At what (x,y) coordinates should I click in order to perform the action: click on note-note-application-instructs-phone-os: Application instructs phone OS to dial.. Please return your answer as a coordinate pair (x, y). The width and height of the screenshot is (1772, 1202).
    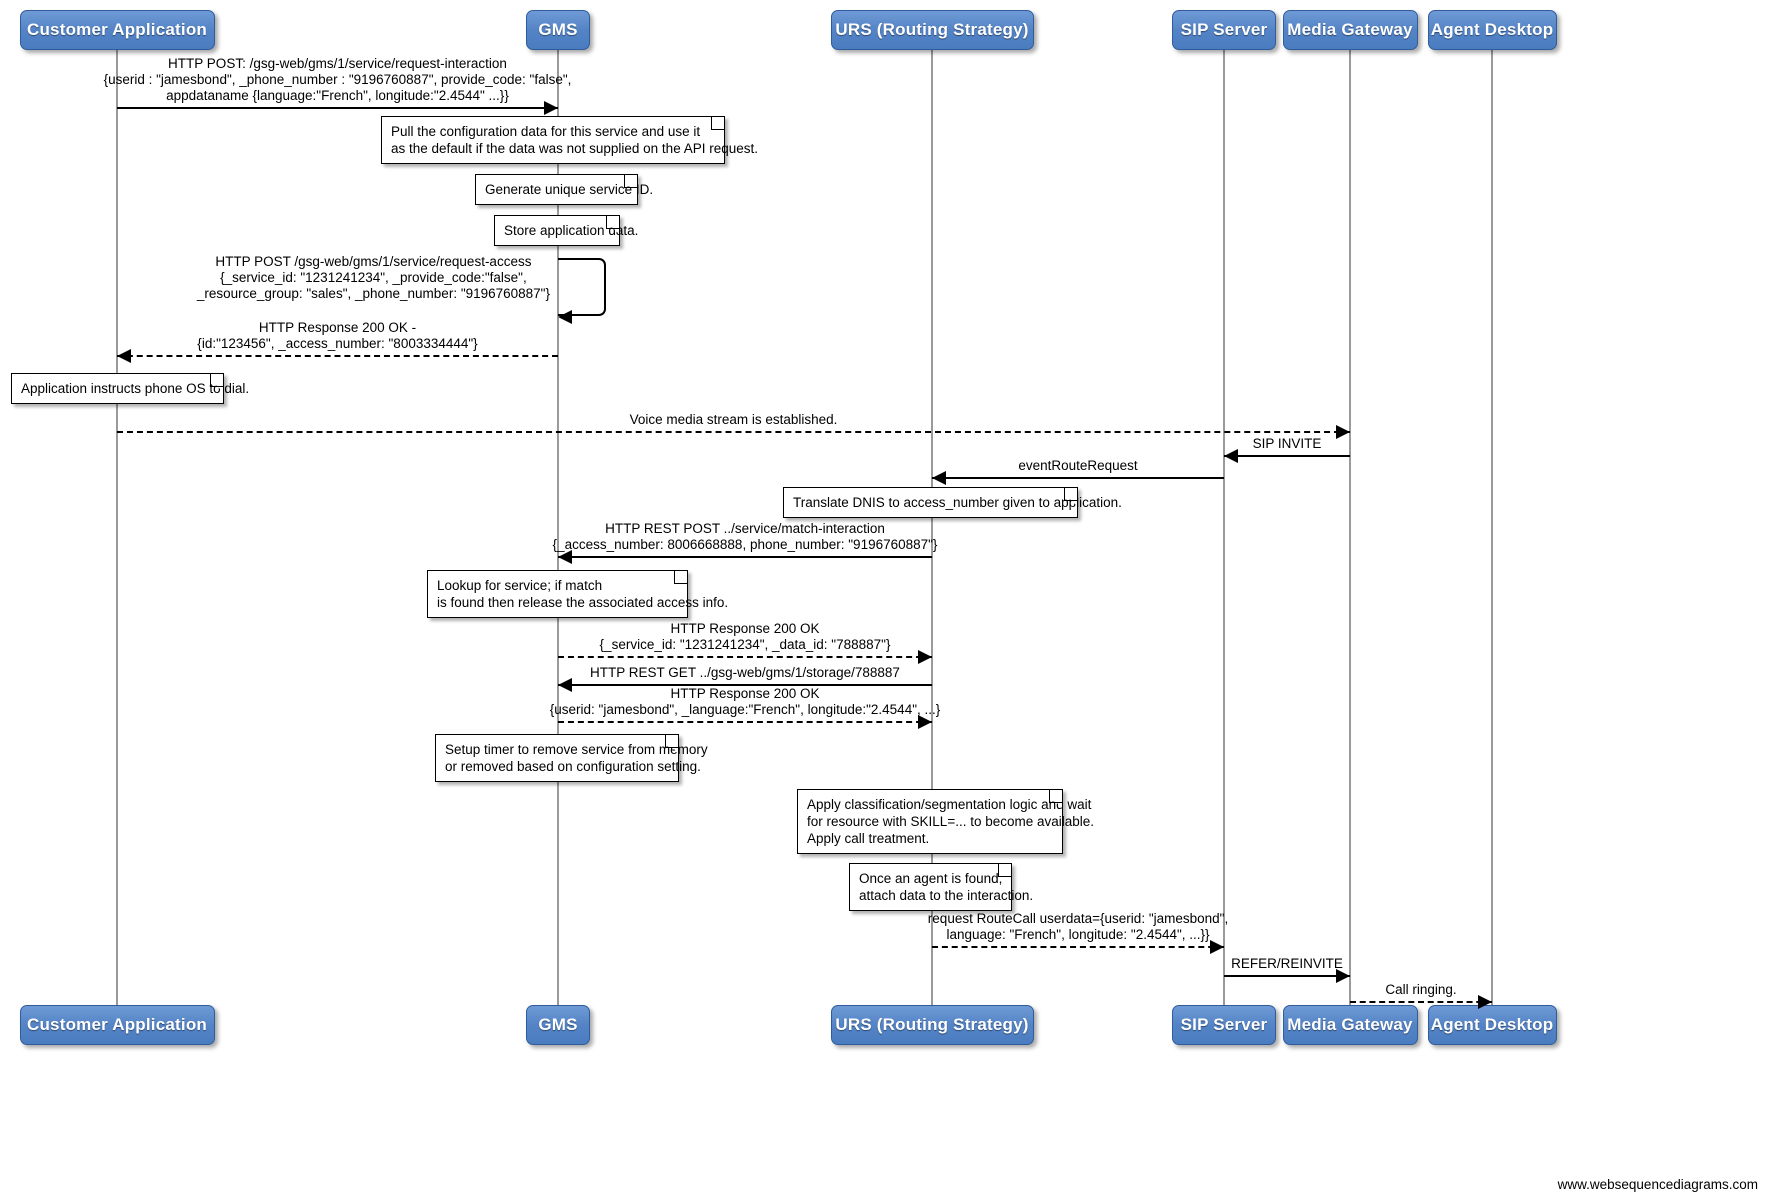
    Looking at the image, I should click on (130, 388).